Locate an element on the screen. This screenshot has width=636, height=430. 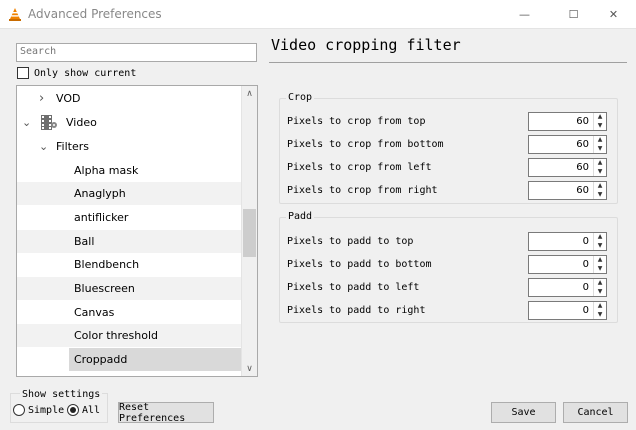
vlc-cone-icon is located at coordinates (15, 14).